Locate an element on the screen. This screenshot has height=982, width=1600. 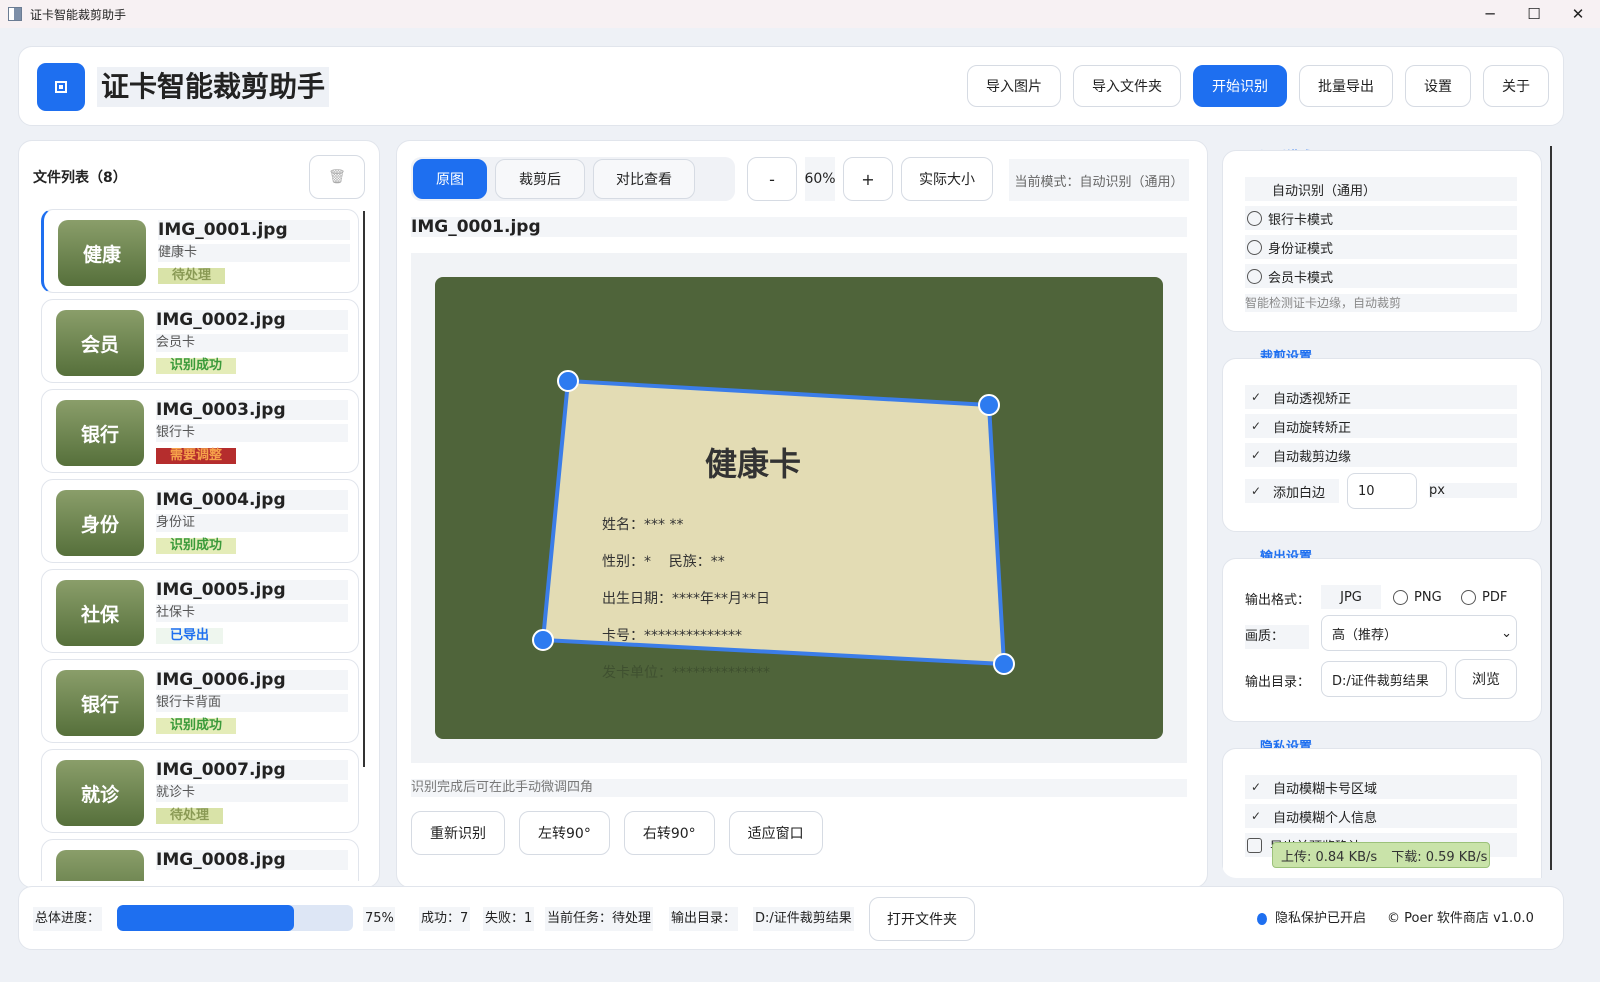
shield-icon is located at coordinates (1262, 919).